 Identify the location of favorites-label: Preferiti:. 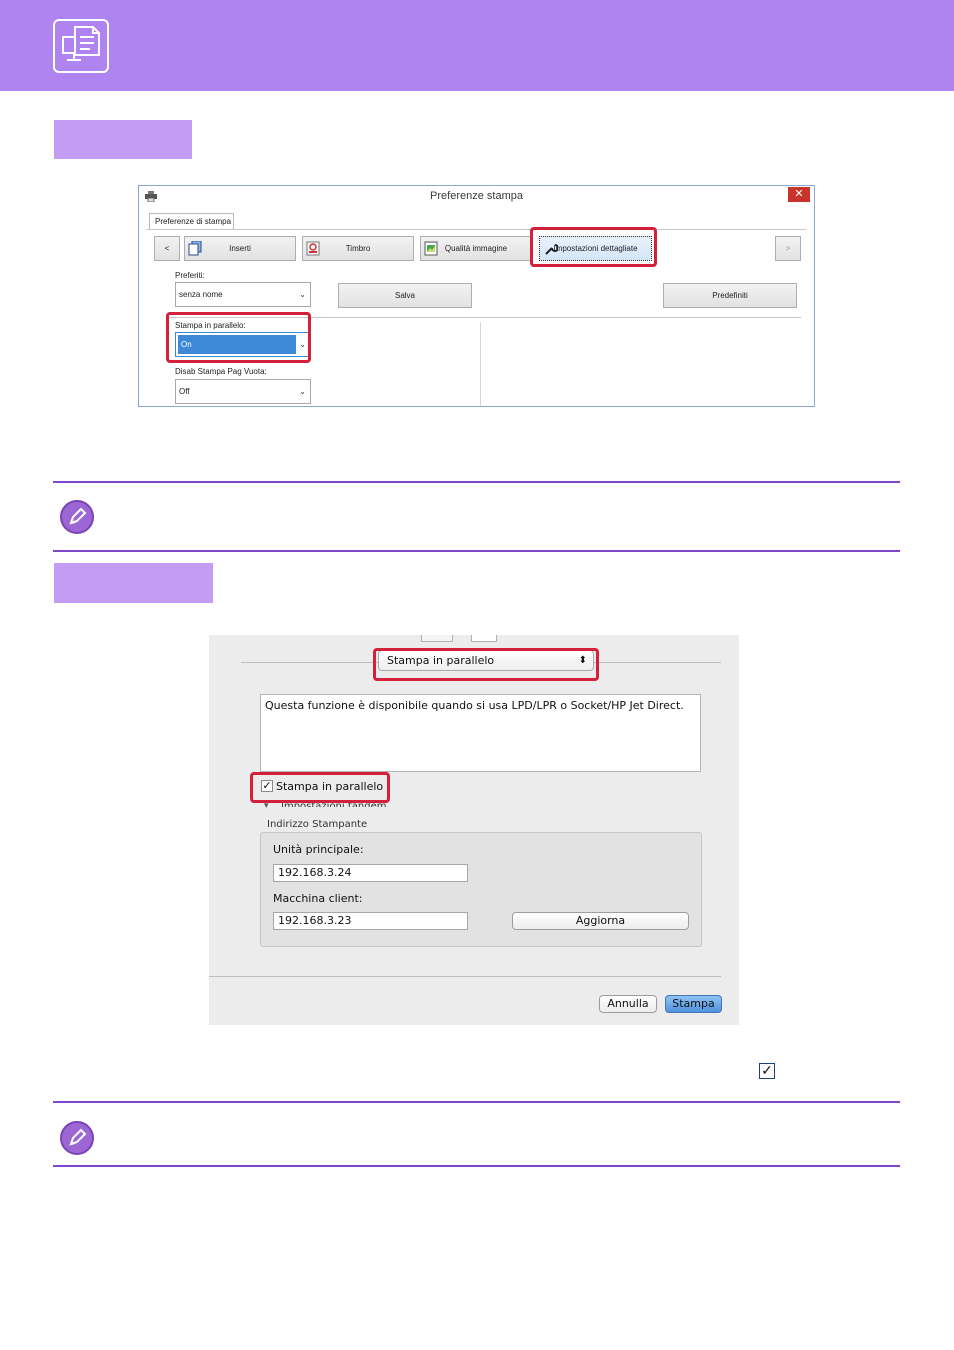
(190, 275).